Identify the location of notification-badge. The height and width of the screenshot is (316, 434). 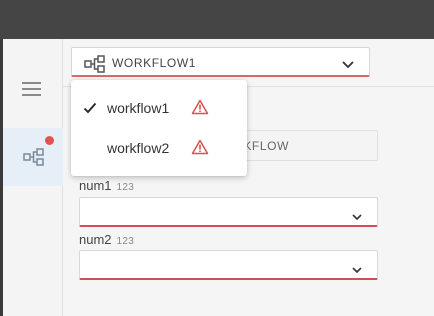
(49, 140).